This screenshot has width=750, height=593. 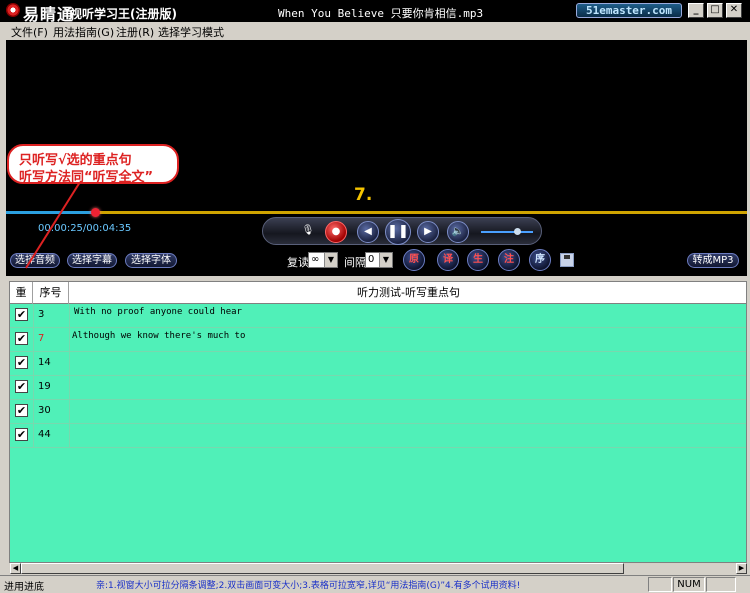 I want to click on repeat-value: ∞, so click(x=315, y=259).